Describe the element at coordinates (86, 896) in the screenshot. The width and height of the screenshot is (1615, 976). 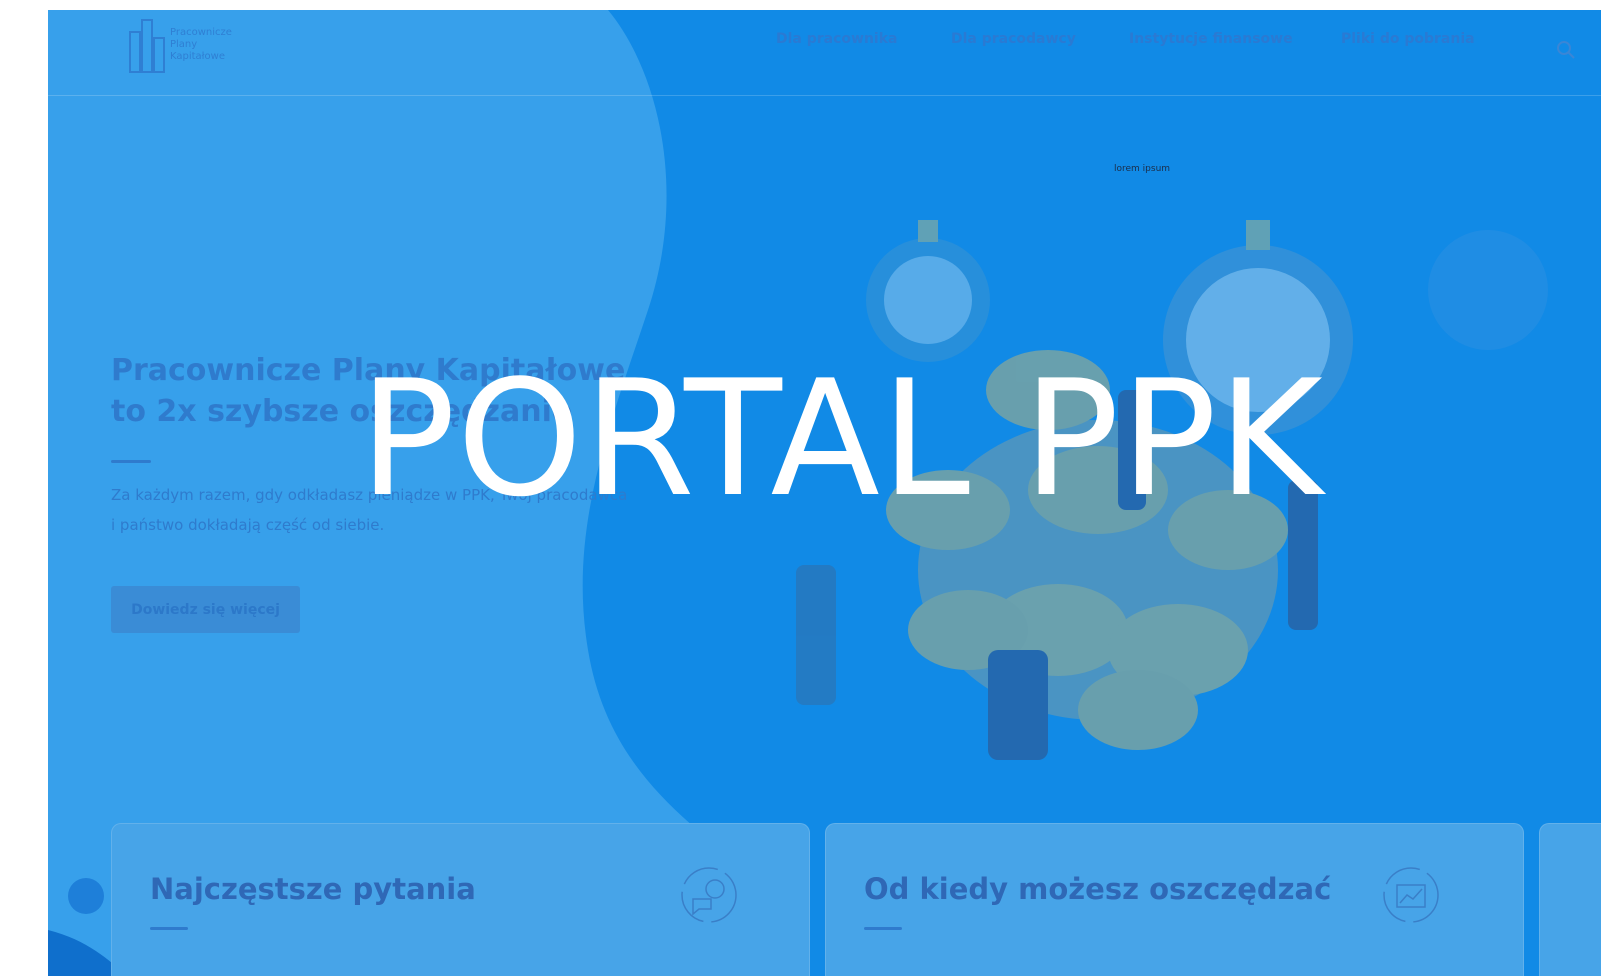
I see `scroll-indicator` at that location.